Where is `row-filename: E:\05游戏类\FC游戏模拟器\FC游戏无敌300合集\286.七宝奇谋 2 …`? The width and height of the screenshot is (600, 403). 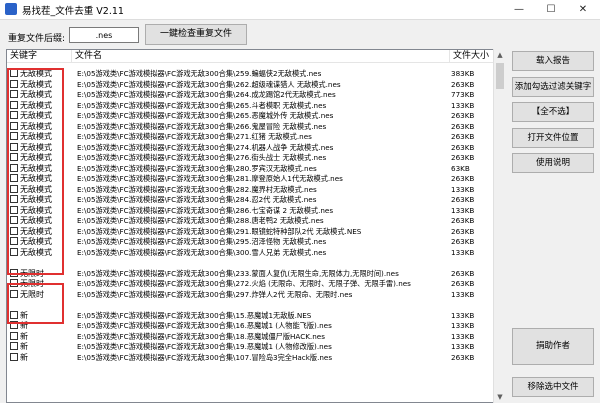 row-filename: E:\05游戏类\FC游戏模拟器\FC游戏无敌300合集\286.七宝奇谋 2 … is located at coordinates (205, 210).